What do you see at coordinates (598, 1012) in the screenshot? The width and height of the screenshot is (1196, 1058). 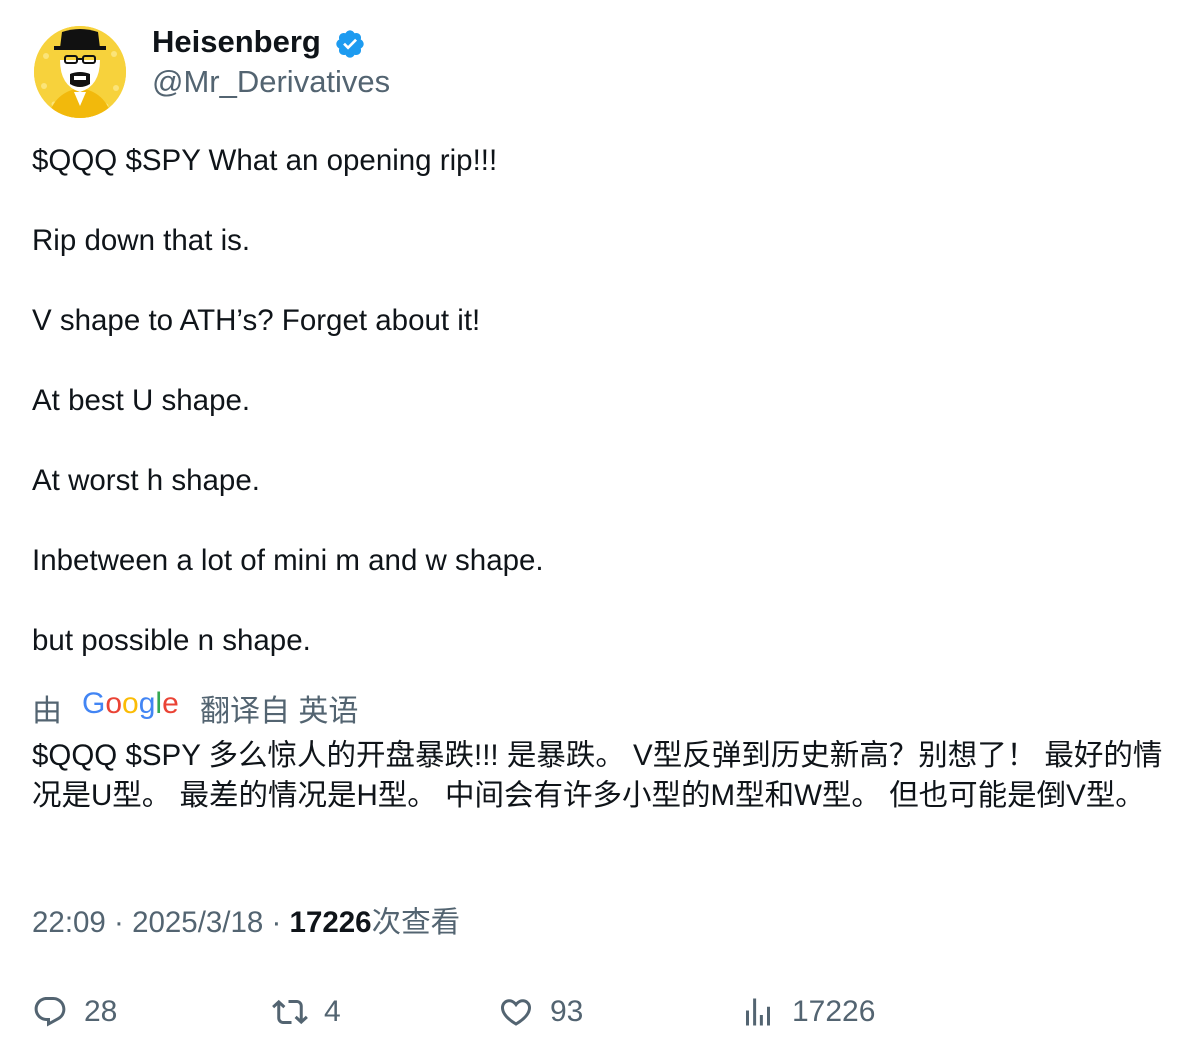 I see `action-bar: 28 4 93 17226` at bounding box center [598, 1012].